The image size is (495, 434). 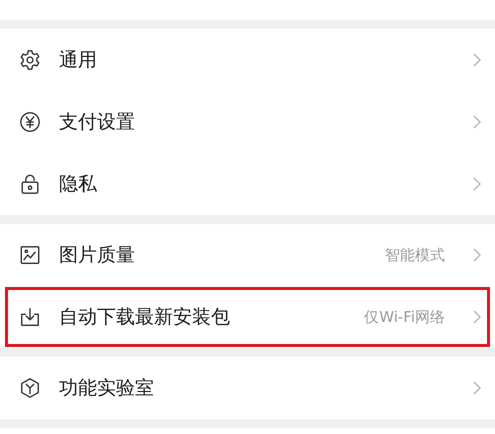 I want to click on settings-item: 通用, so click(x=247, y=60).